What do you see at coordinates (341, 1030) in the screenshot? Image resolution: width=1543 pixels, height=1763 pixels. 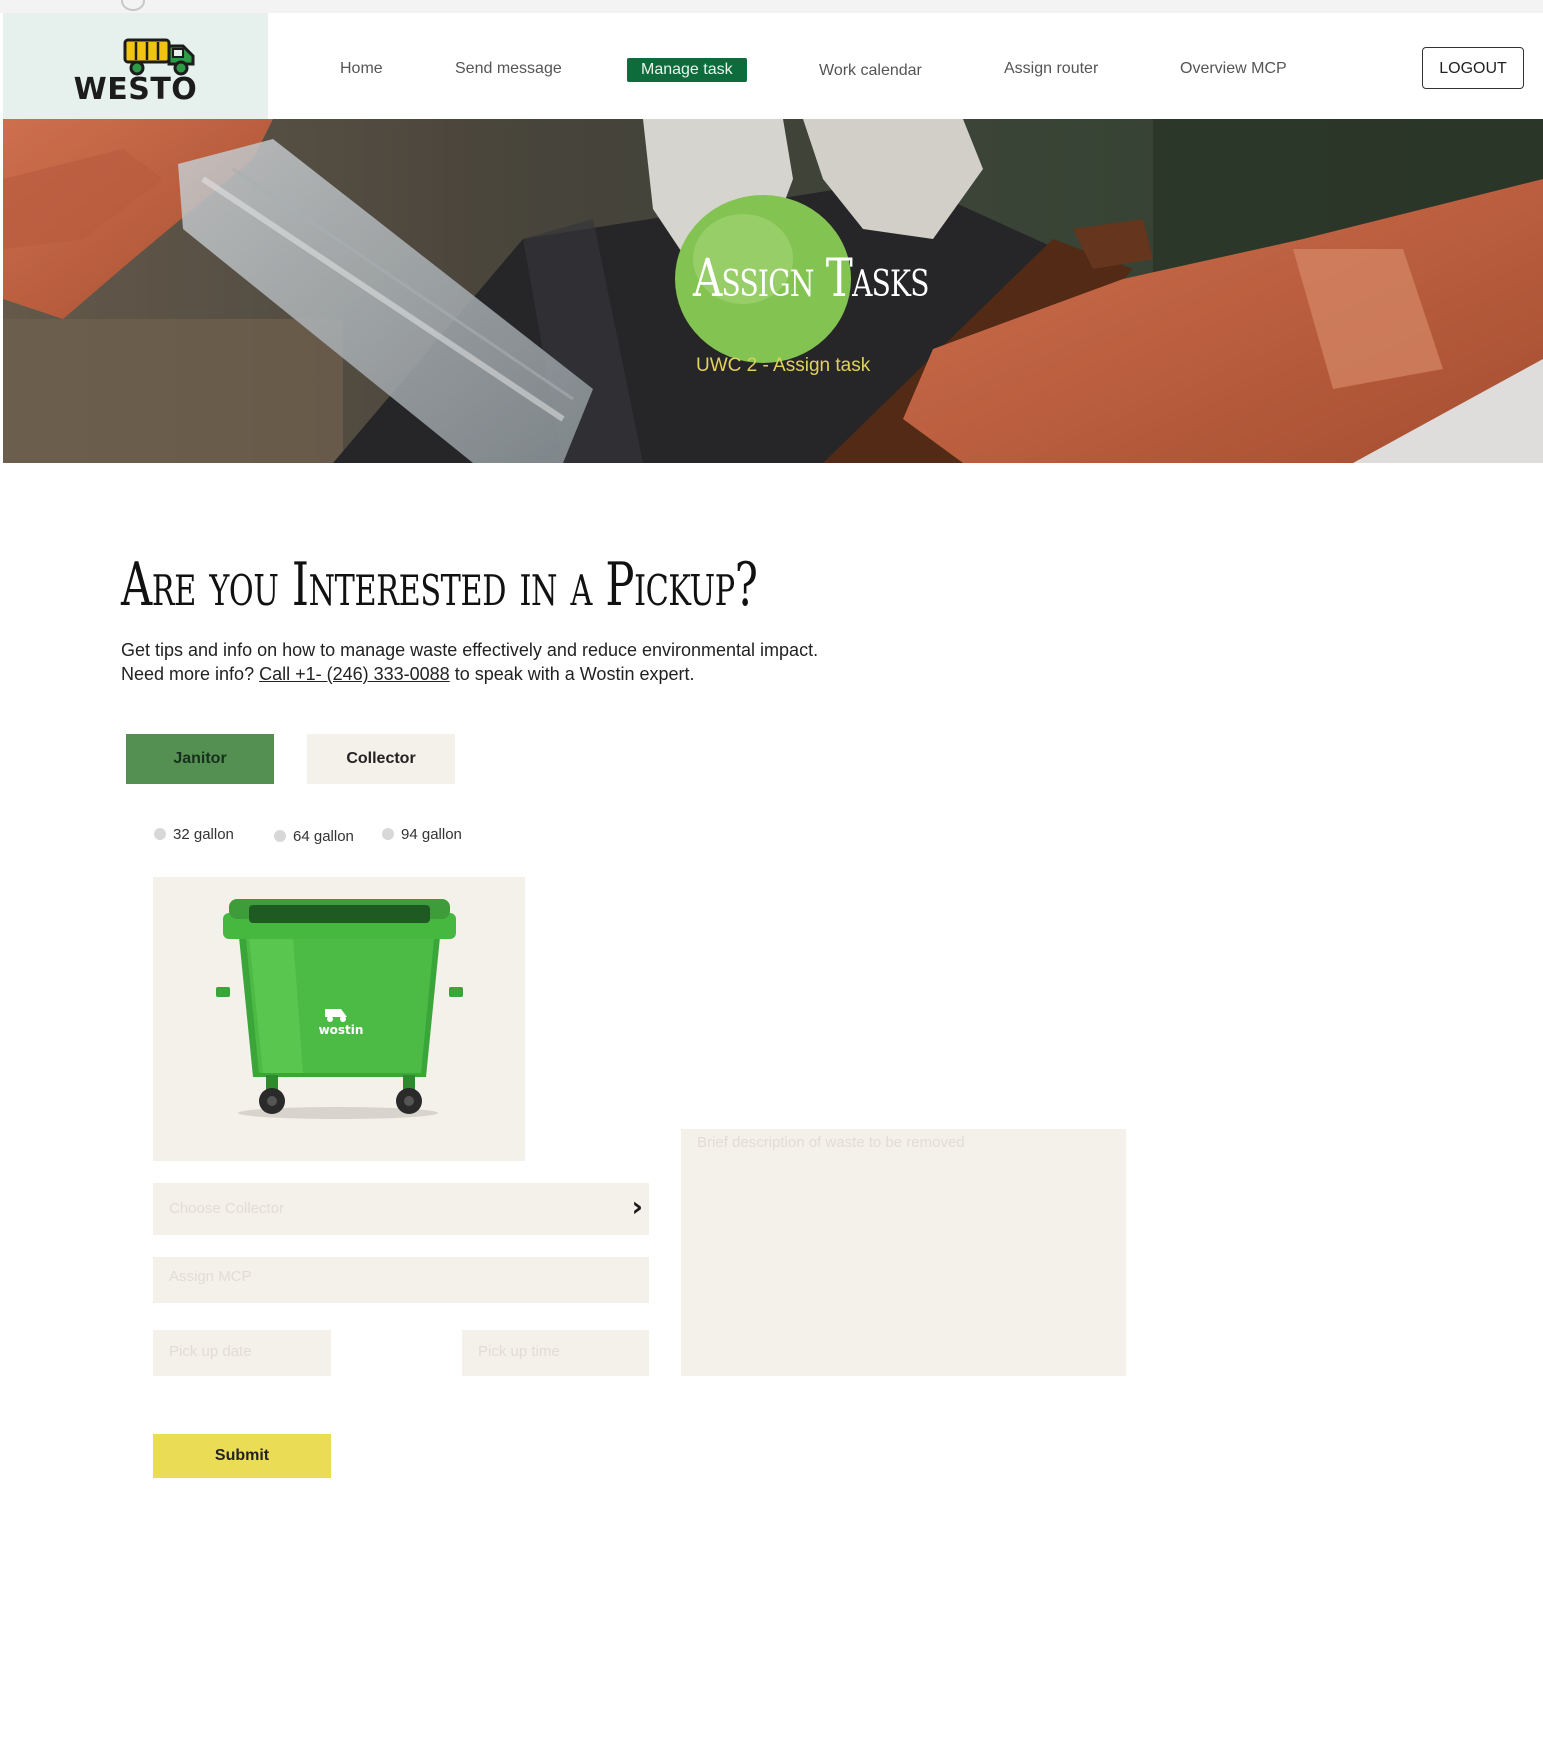 I see `bin-brand-text: wostin` at bounding box center [341, 1030].